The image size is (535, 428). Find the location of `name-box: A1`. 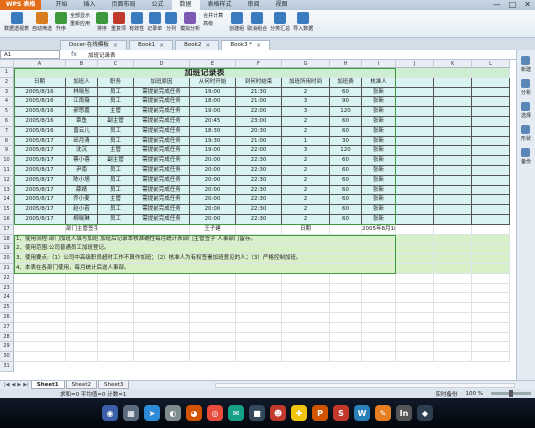

name-box: A1 is located at coordinates (30, 54).